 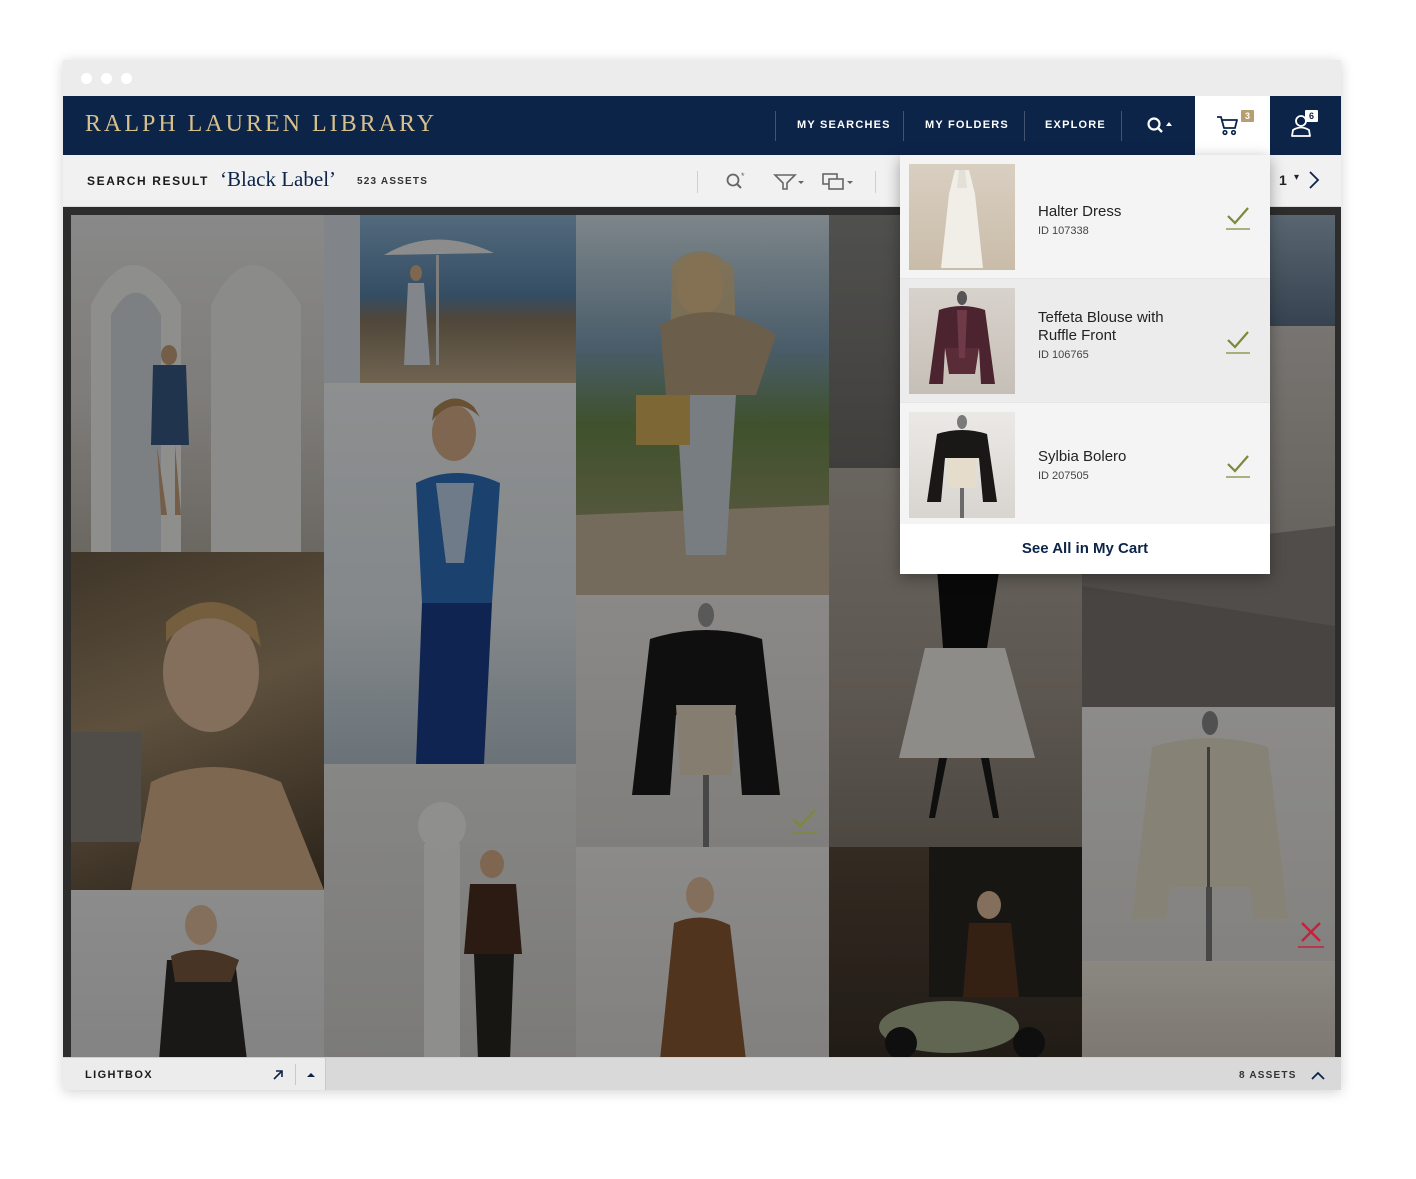 What do you see at coordinates (967, 125) in the screenshot?
I see `nav-my-folders: MY FOLDERS` at bounding box center [967, 125].